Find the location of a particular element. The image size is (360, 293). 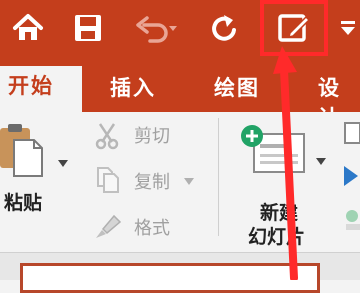

tab-home: 开始 is located at coordinates (41, 89).